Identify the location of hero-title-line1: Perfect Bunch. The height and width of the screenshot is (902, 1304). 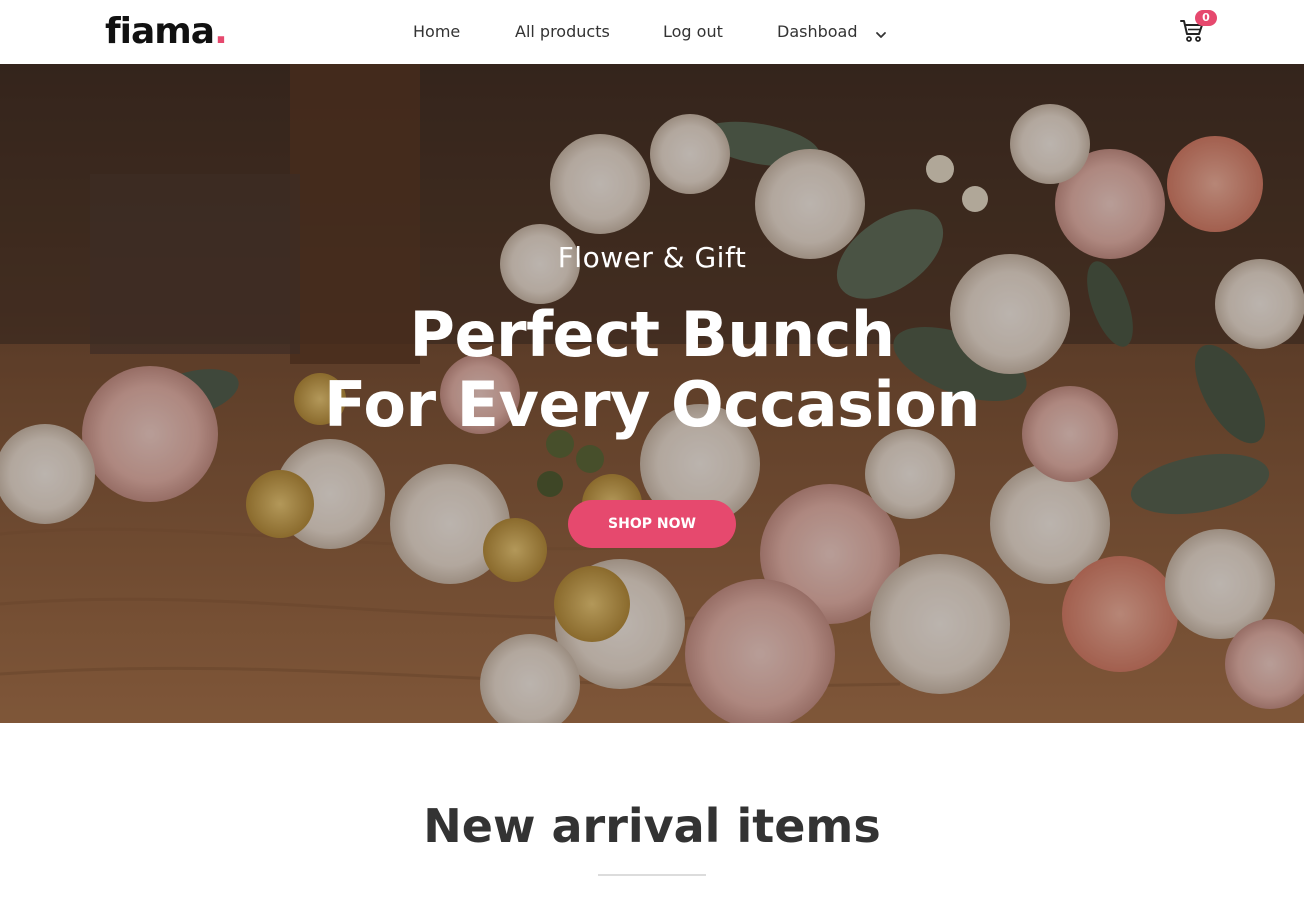
(652, 334).